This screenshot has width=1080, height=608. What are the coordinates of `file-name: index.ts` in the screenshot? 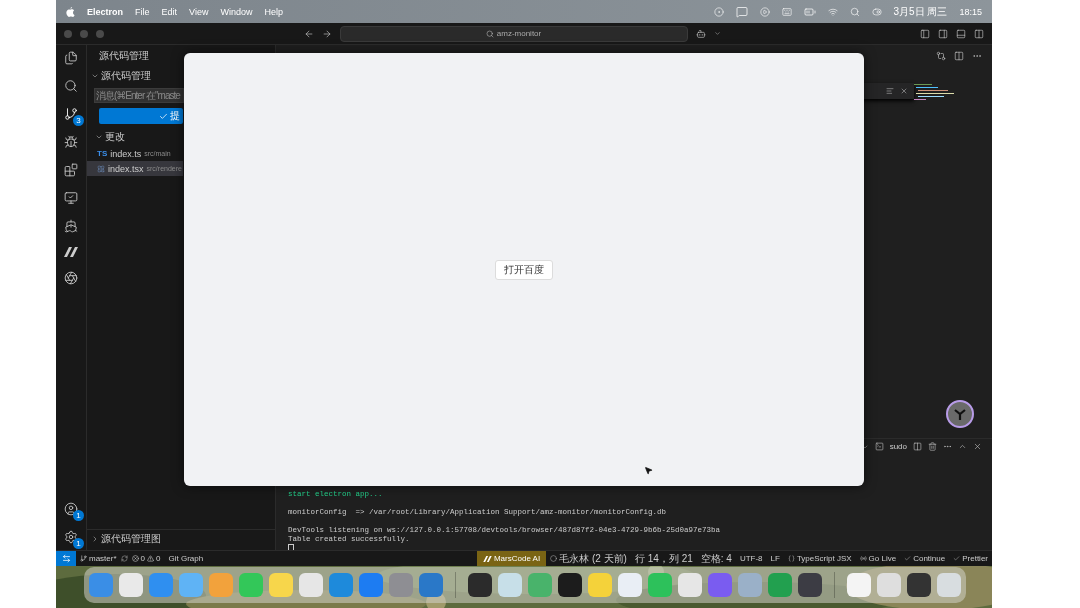 It's located at (126, 153).